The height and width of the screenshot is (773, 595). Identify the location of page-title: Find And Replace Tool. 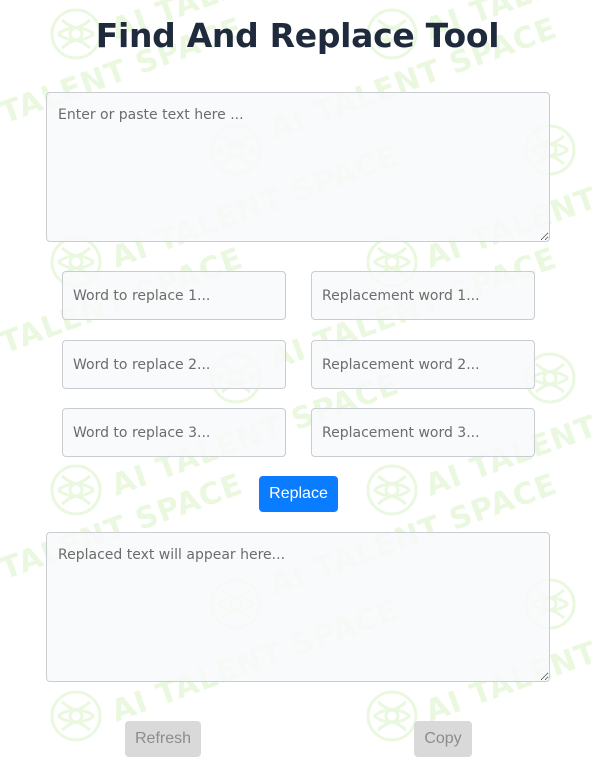
(297, 35).